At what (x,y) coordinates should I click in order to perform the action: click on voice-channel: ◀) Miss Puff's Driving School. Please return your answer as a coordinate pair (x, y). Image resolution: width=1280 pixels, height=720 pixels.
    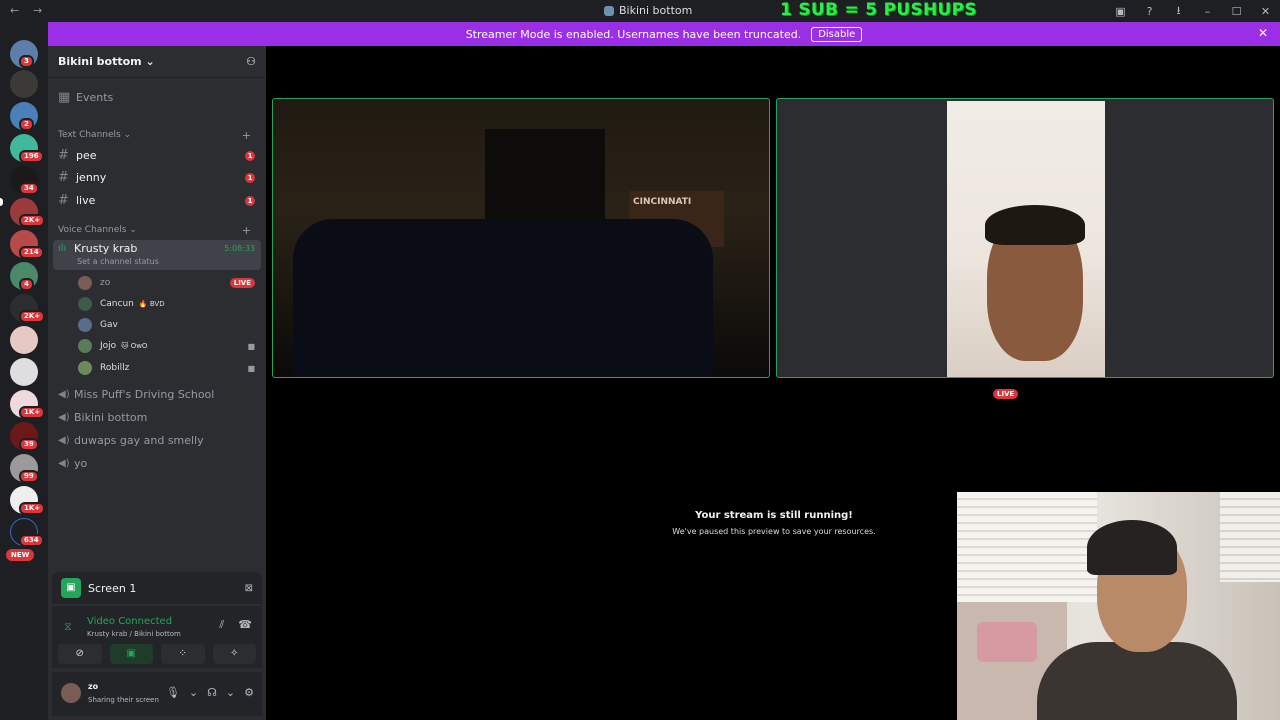
    Looking at the image, I should click on (157, 394).